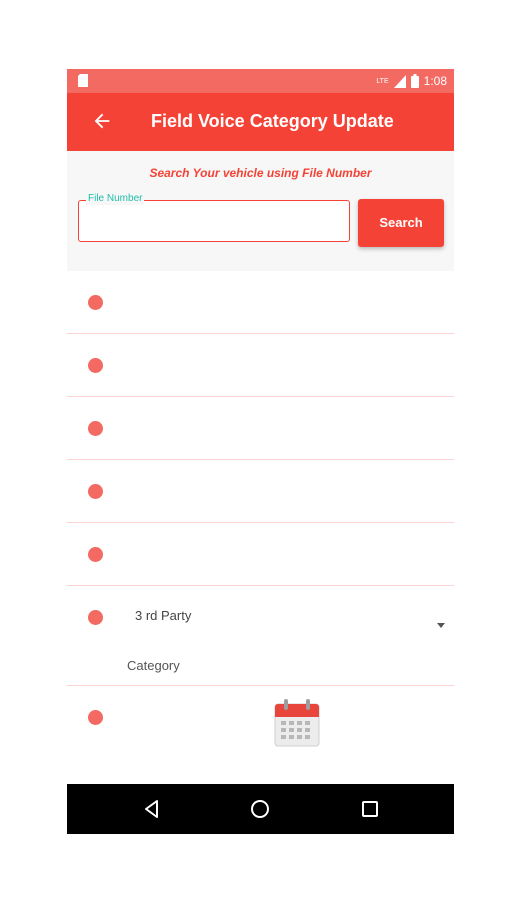 The height and width of the screenshot is (900, 506). I want to click on battery-icon, so click(414, 81).